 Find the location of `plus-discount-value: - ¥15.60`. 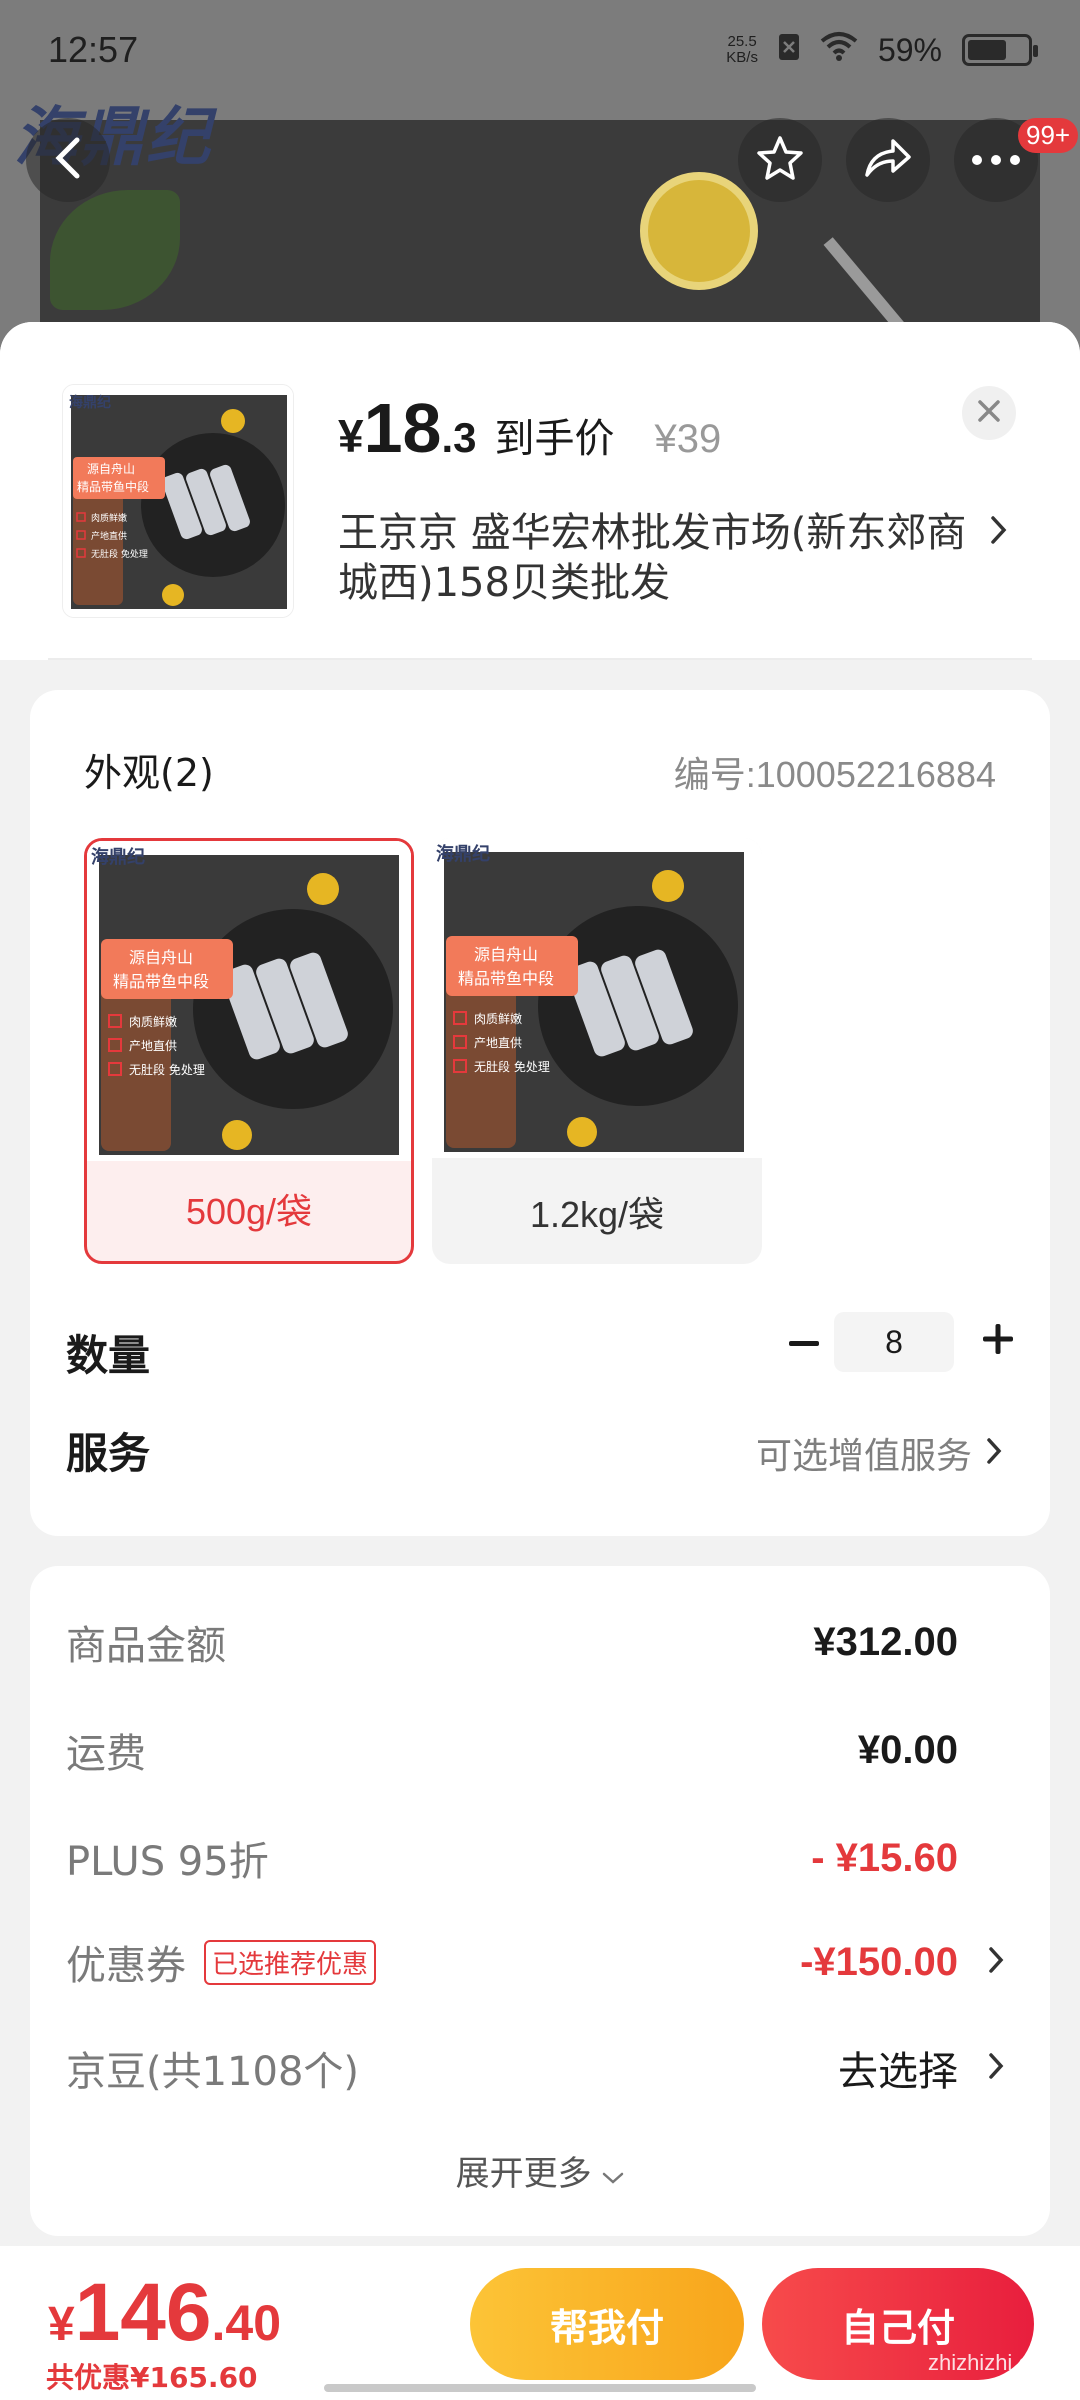

plus-discount-value: - ¥15.60 is located at coordinates (884, 1857).